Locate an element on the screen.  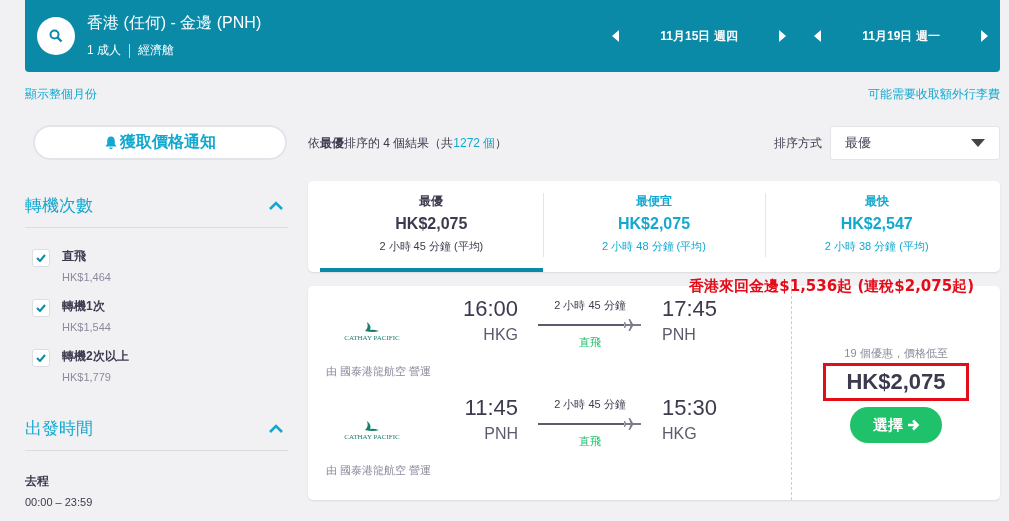
show-month-link: 顯示整個月份 is located at coordinates (61, 94).